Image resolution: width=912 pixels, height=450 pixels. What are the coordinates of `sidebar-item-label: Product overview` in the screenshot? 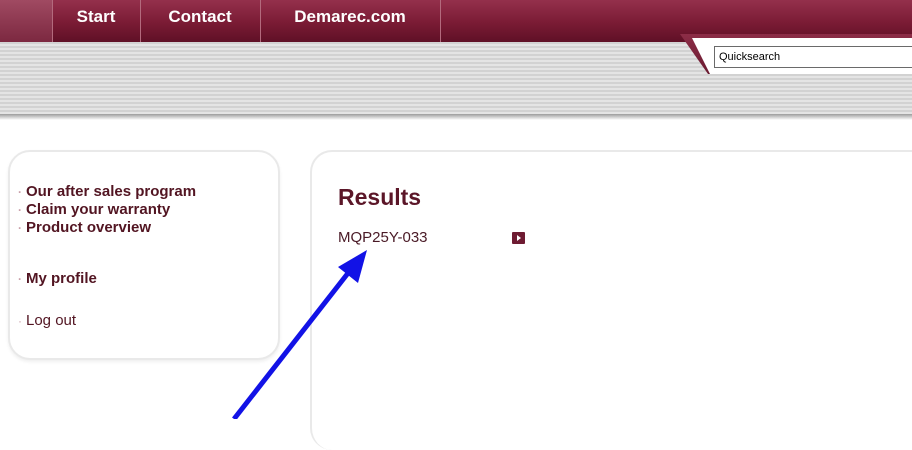 It's located at (89, 227).